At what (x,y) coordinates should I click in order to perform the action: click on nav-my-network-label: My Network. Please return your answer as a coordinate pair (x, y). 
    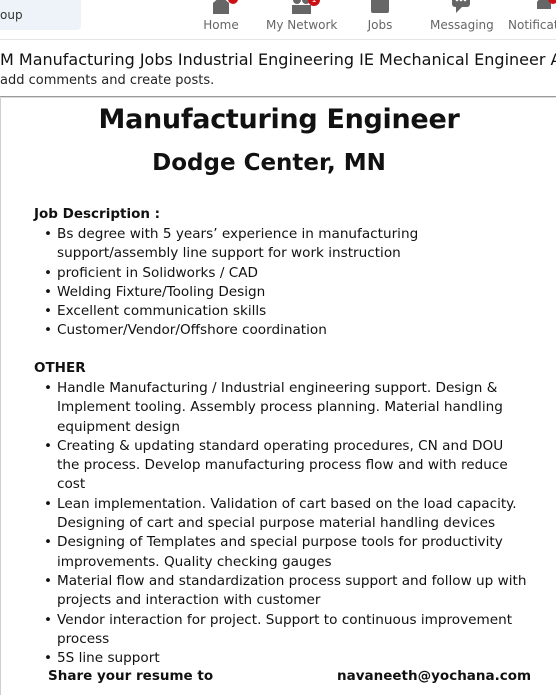
    Looking at the image, I should click on (302, 25).